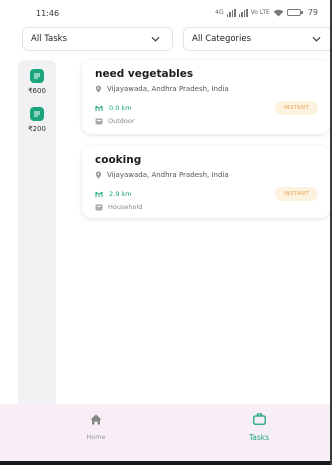 Image resolution: width=332 pixels, height=465 pixels. Describe the element at coordinates (222, 39) in the screenshot. I see `categories-filter-label: All Categories` at that location.